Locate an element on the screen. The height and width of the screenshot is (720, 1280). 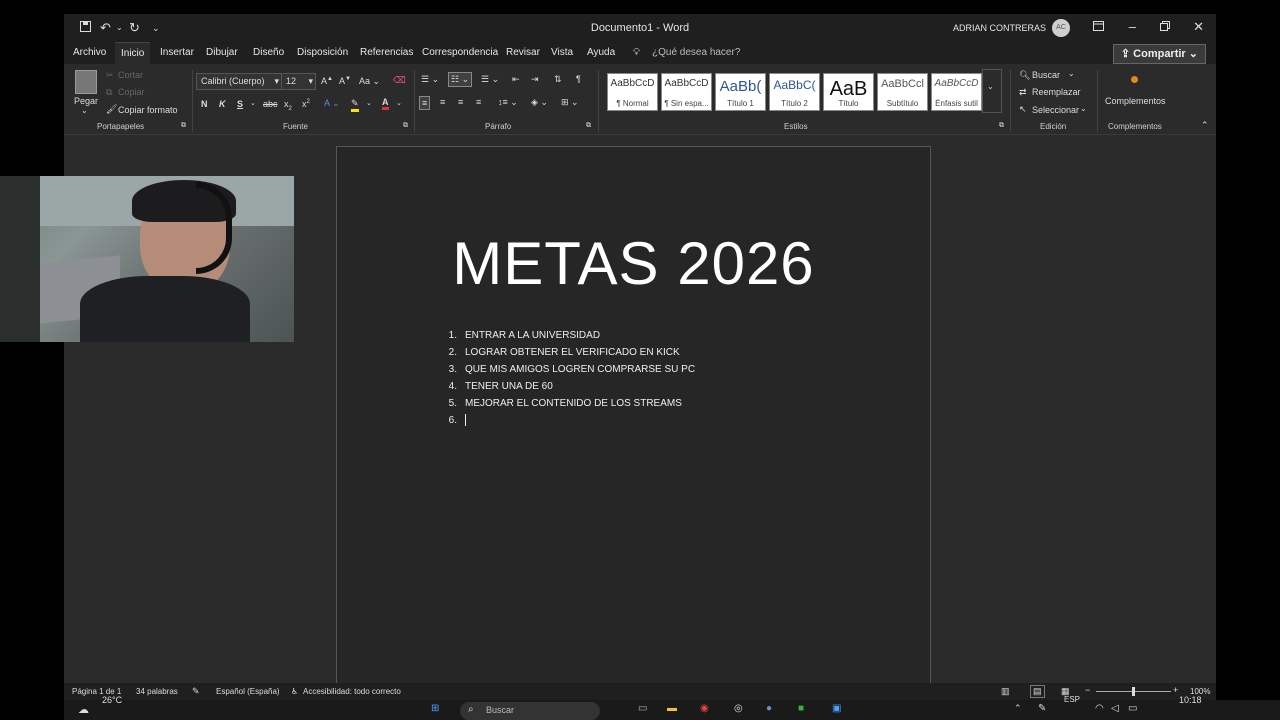
tab-insertar: Insertar is located at coordinates (177, 52).